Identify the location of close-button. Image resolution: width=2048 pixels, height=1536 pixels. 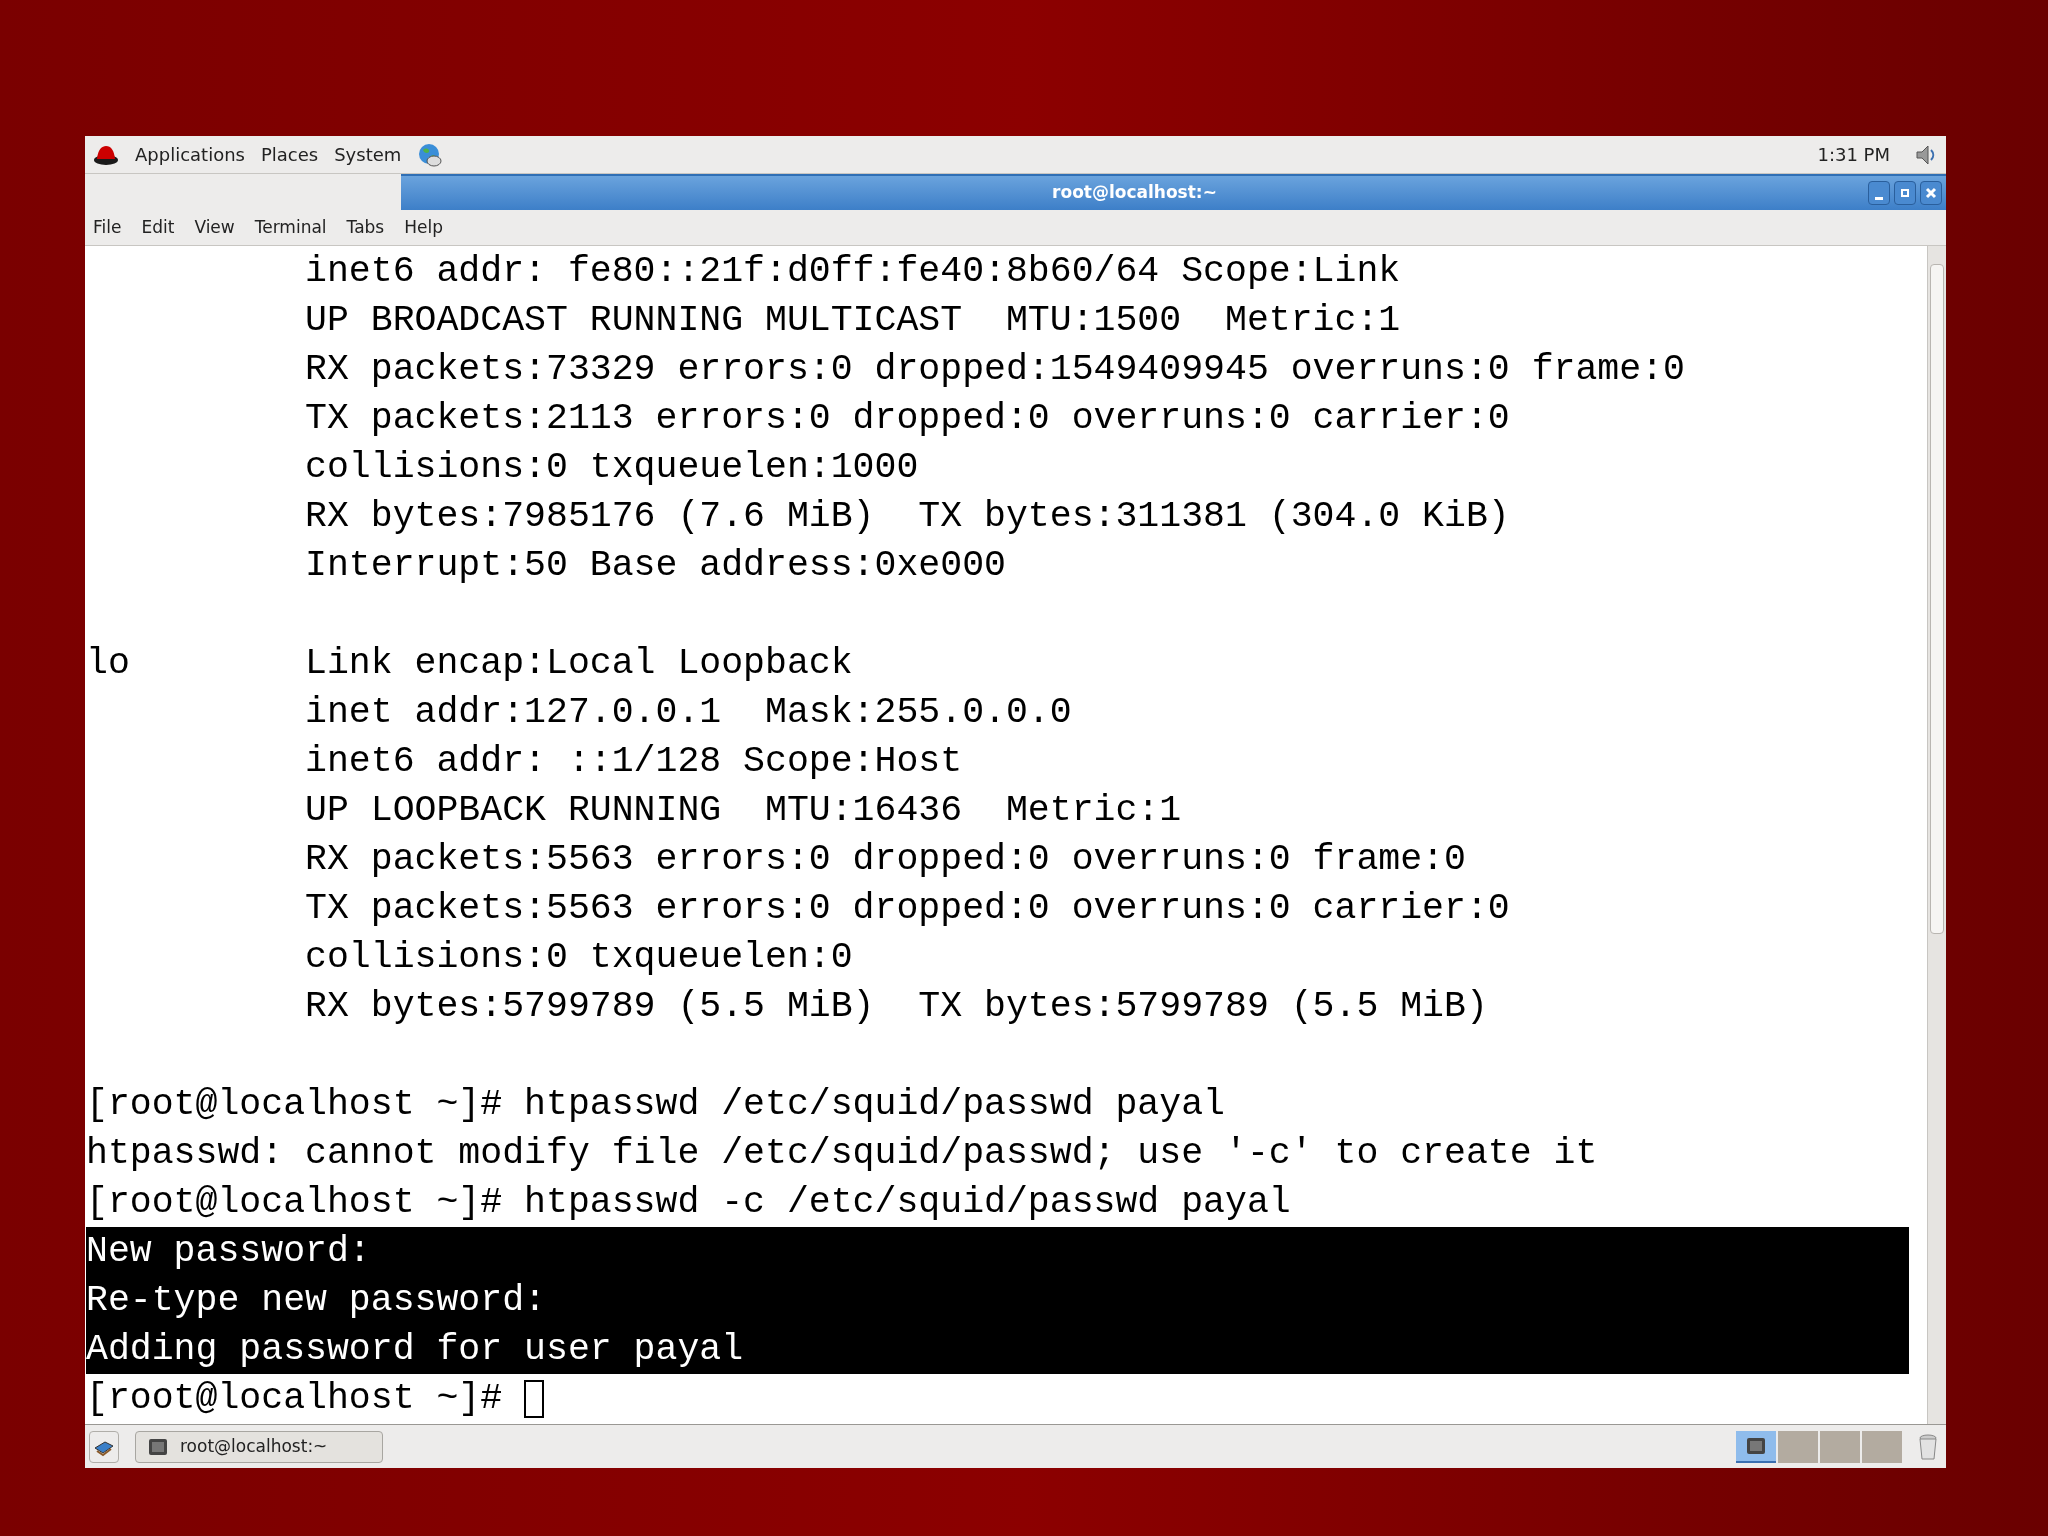
(1931, 193).